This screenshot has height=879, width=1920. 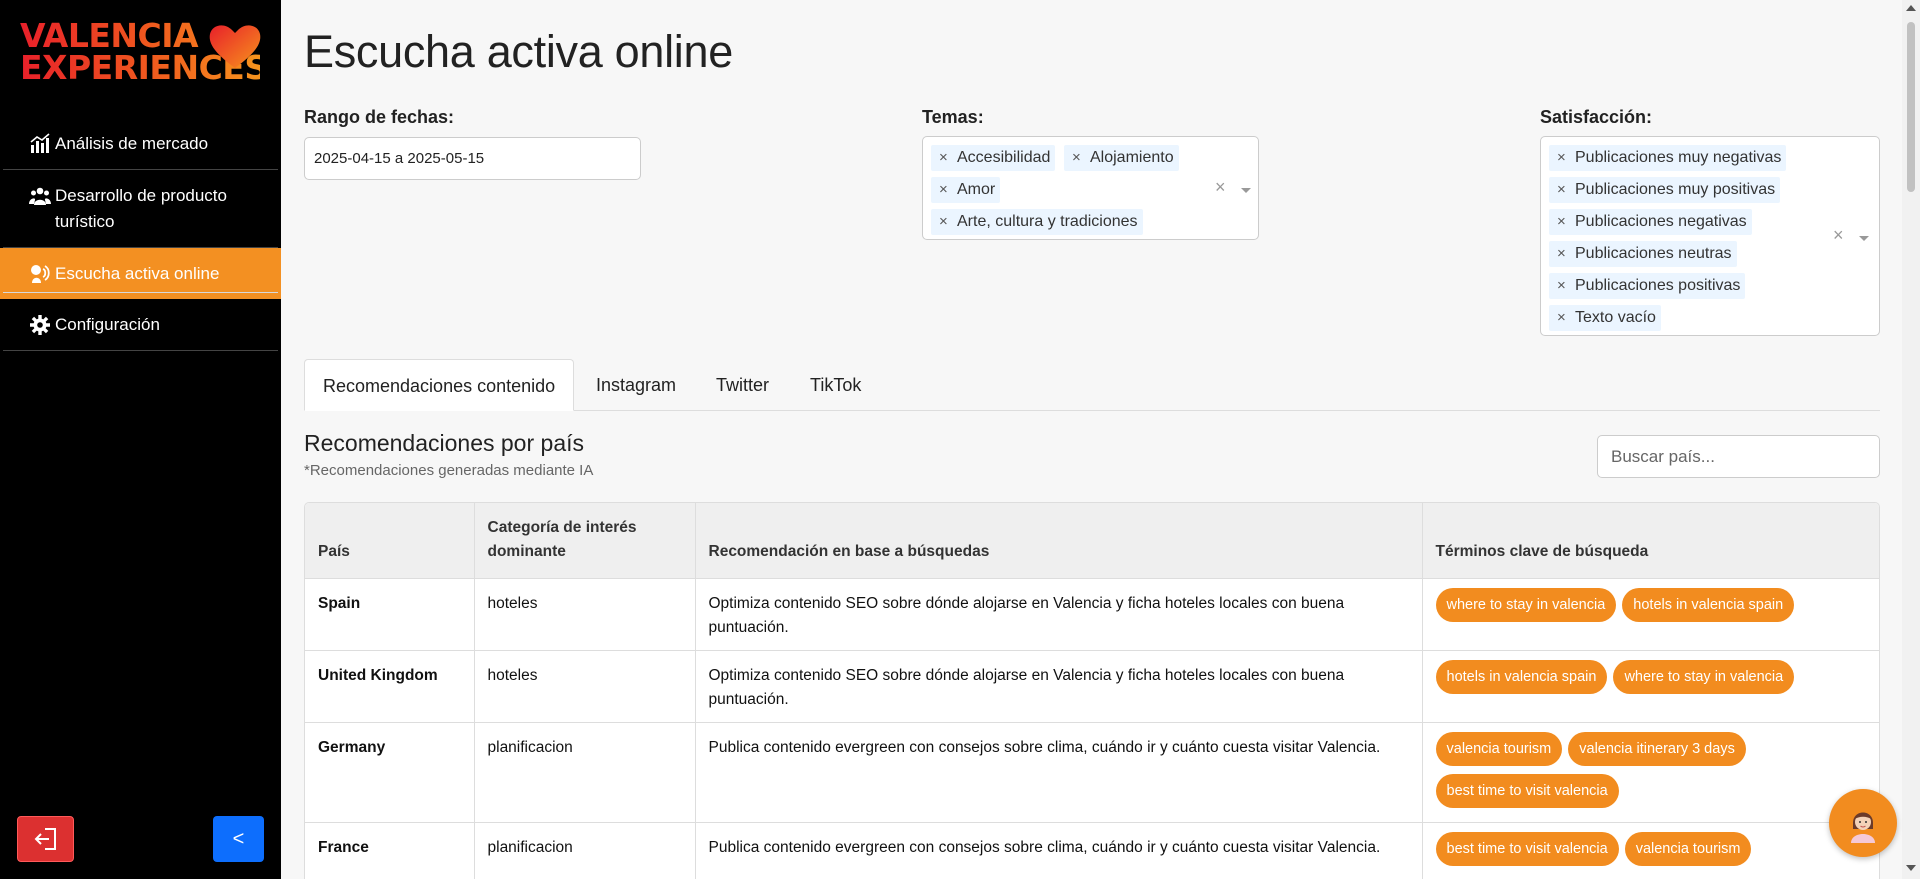 What do you see at coordinates (390, 850) in the screenshot?
I see `country-cell: France` at bounding box center [390, 850].